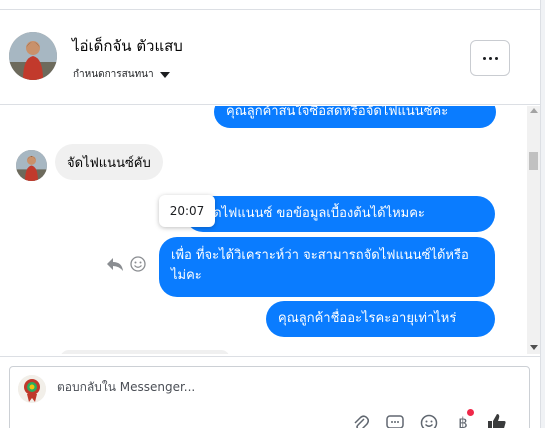 The width and height of the screenshot is (545, 428). Describe the element at coordinates (367, 318) in the screenshot. I see `message-text: คุณลูกค้าชื่ออะไรคะอายุเท่าไหร่` at that location.